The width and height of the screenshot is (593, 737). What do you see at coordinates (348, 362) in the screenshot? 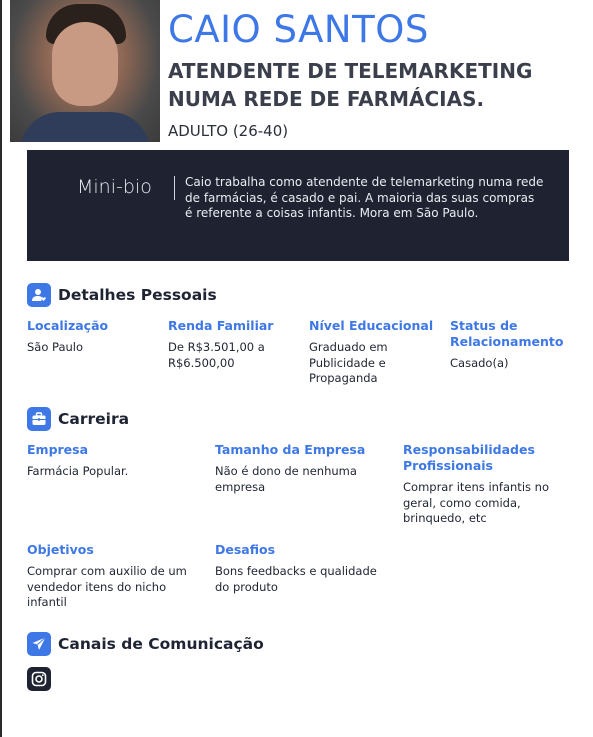
I see `field-value: Graduado em Publicidade e Propaganda` at bounding box center [348, 362].